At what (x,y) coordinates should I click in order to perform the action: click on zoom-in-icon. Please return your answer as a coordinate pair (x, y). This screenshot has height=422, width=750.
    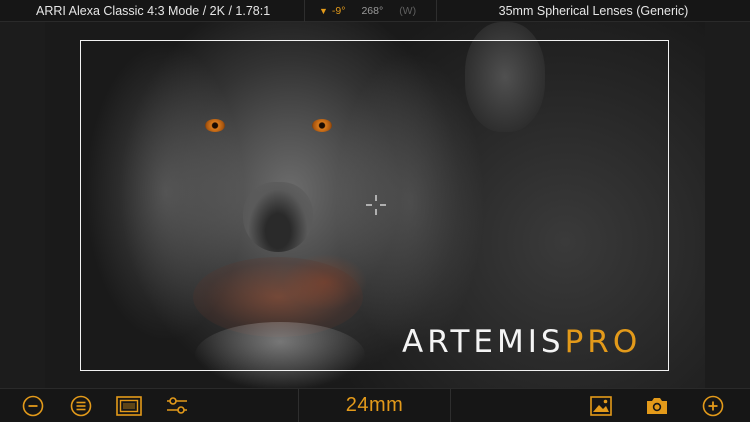
    Looking at the image, I should click on (713, 405).